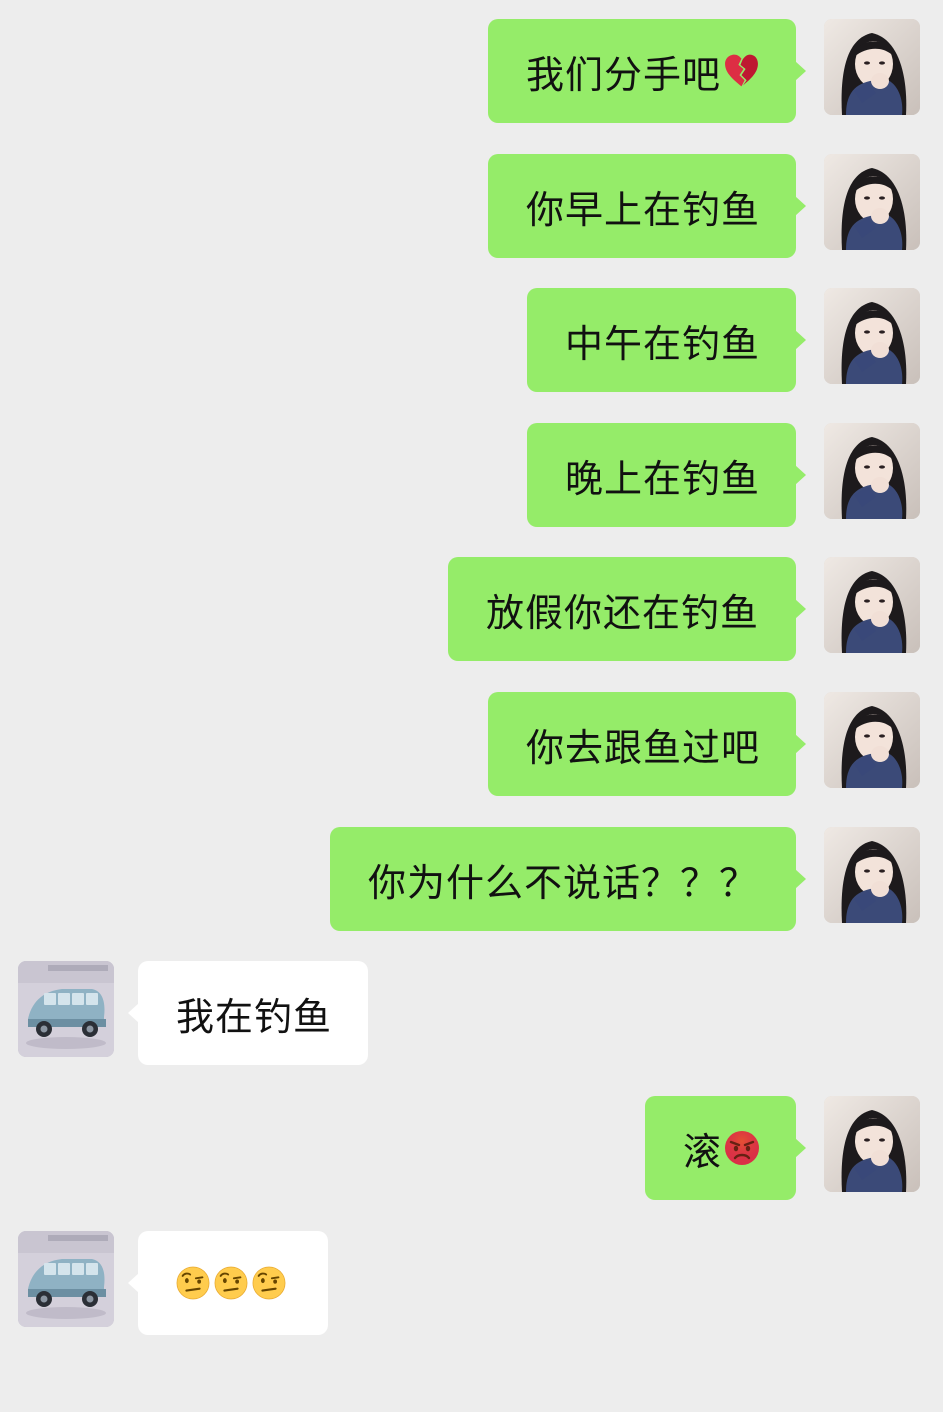 The width and height of the screenshot is (943, 1412). Describe the element at coordinates (471, 1283) in the screenshot. I see `message-row` at that location.